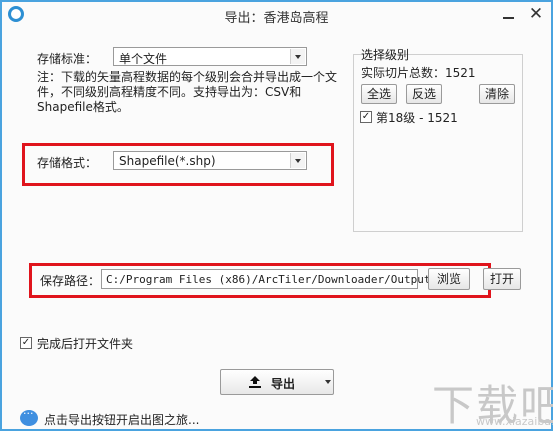  What do you see at coordinates (143, 59) in the screenshot?
I see `storage-standard-value: 单个文件` at bounding box center [143, 59].